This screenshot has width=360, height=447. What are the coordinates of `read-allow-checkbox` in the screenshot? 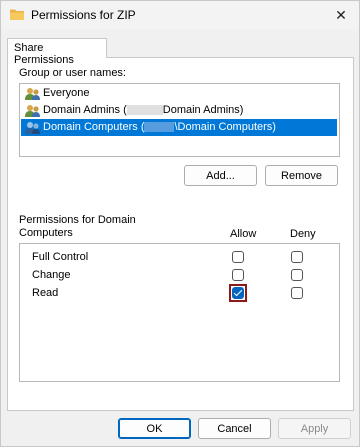 It's located at (238, 293).